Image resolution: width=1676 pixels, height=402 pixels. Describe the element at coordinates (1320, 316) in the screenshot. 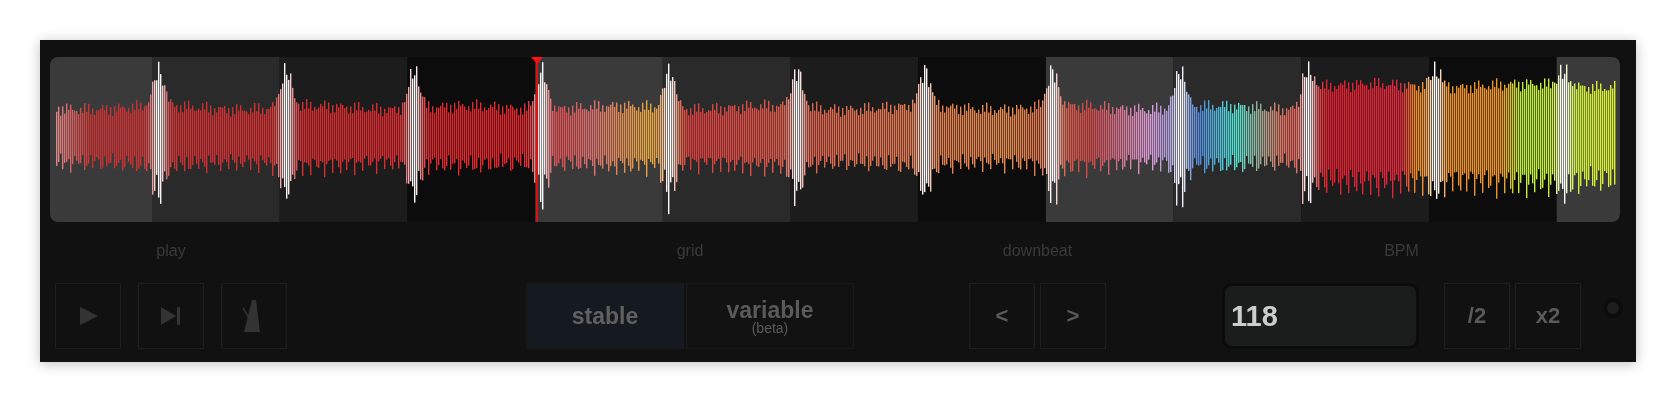

I see `bpm-field: 118` at that location.